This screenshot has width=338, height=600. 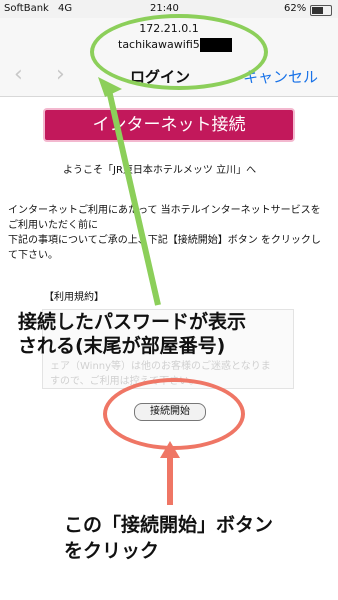 What do you see at coordinates (112, 551) in the screenshot?
I see `click-annotation-line-2: をクリック` at bounding box center [112, 551].